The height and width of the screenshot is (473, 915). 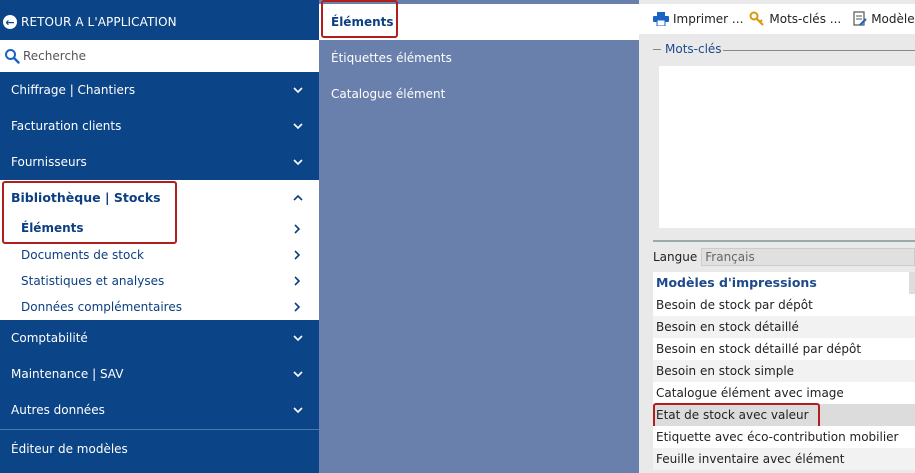 What do you see at coordinates (391, 58) in the screenshot?
I see `submenu-item-etiquettes: Étiquettes éléments` at bounding box center [391, 58].